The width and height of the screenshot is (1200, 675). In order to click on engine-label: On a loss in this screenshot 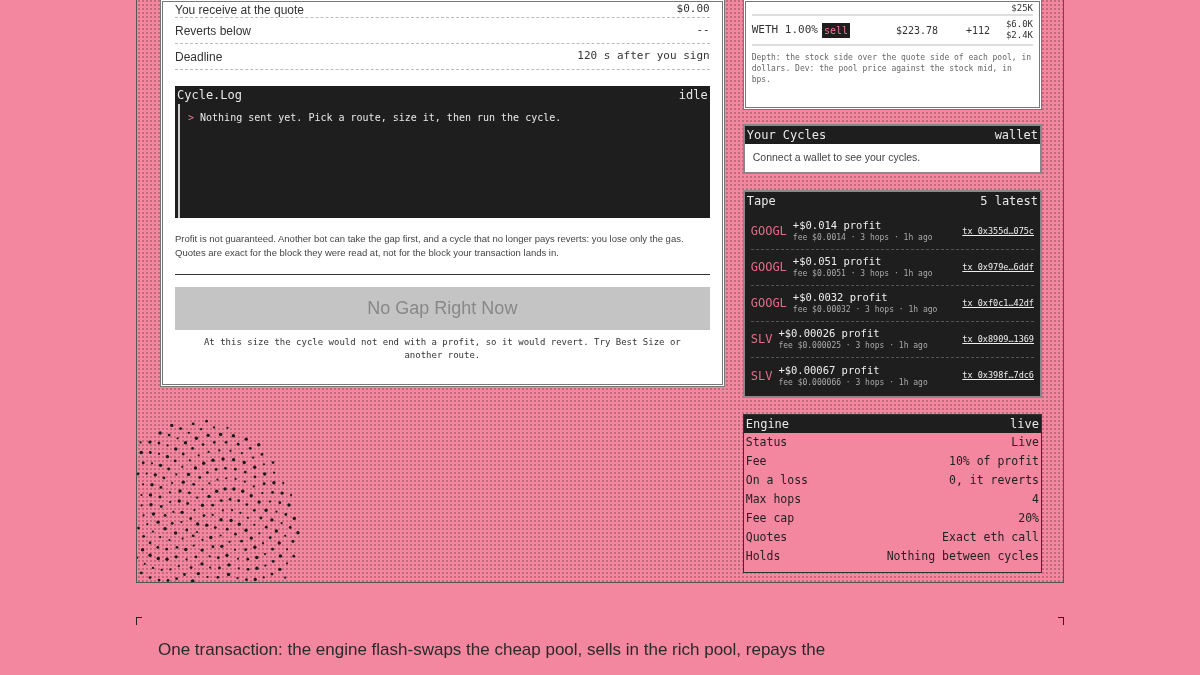, I will do `click(777, 480)`.